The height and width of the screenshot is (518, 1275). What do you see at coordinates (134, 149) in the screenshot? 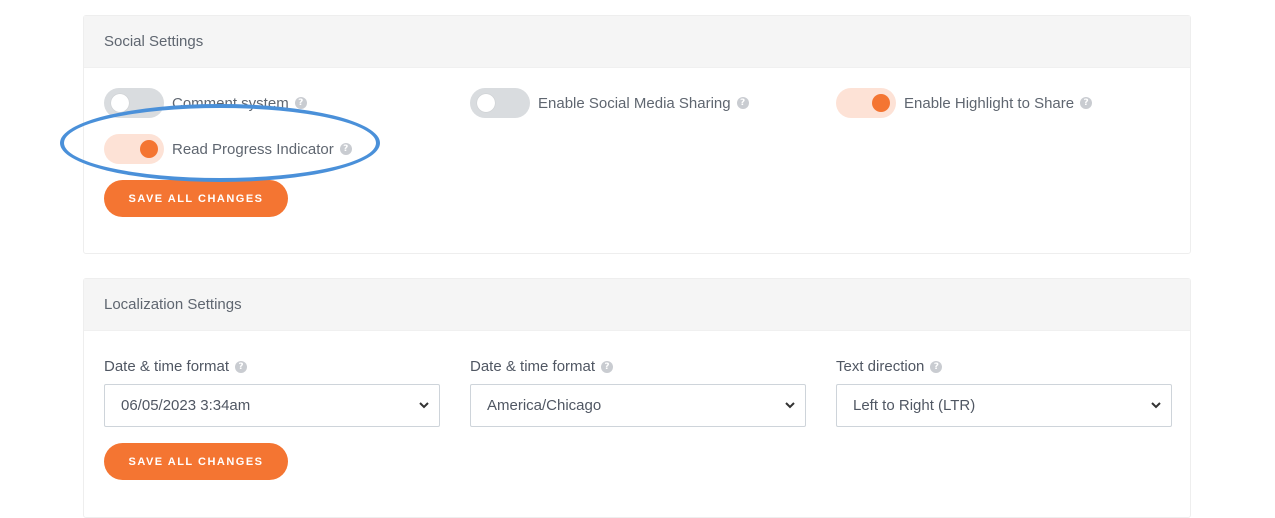
I see `read-progress-toggle` at bounding box center [134, 149].